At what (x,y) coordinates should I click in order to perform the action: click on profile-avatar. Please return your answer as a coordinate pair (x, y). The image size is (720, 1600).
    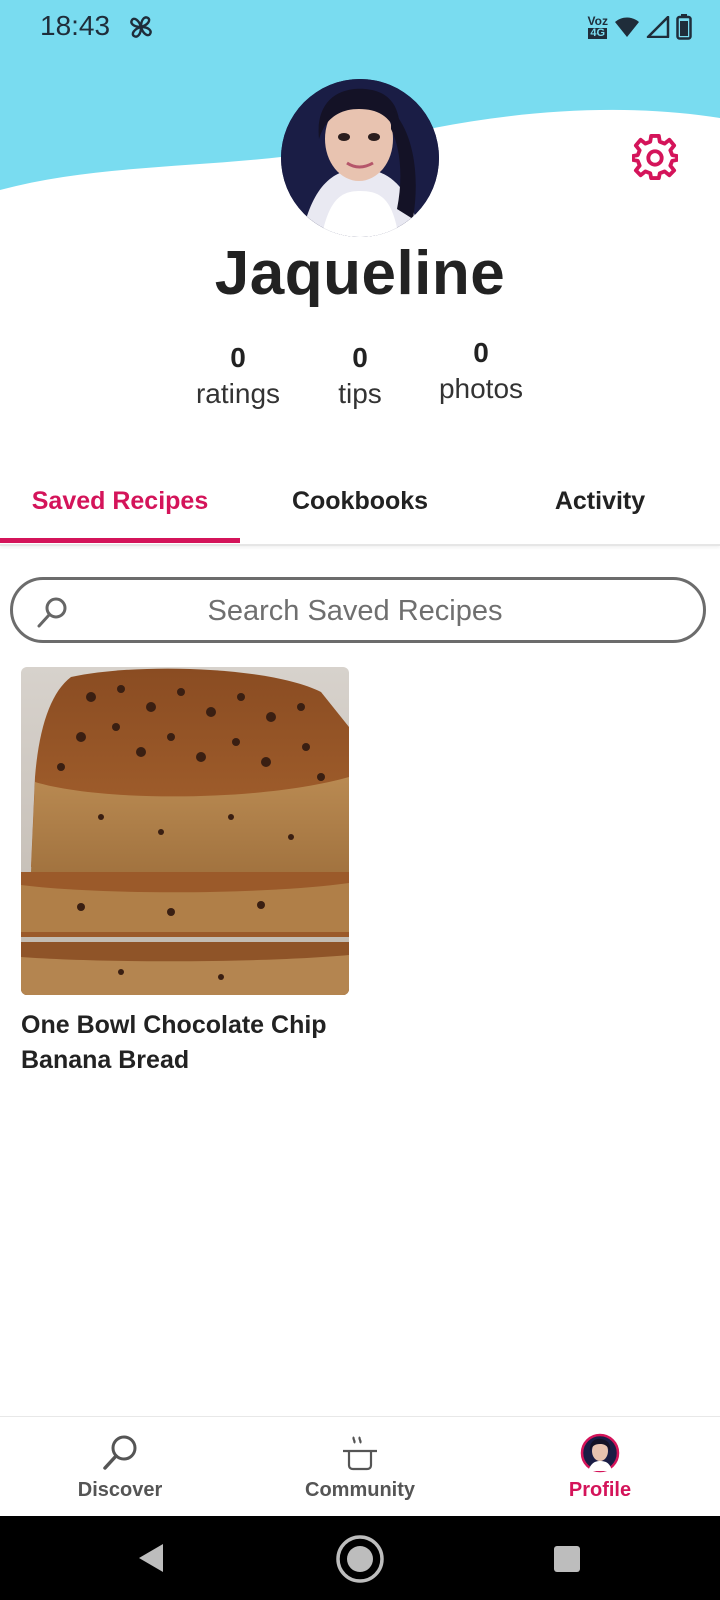
    Looking at the image, I should click on (360, 158).